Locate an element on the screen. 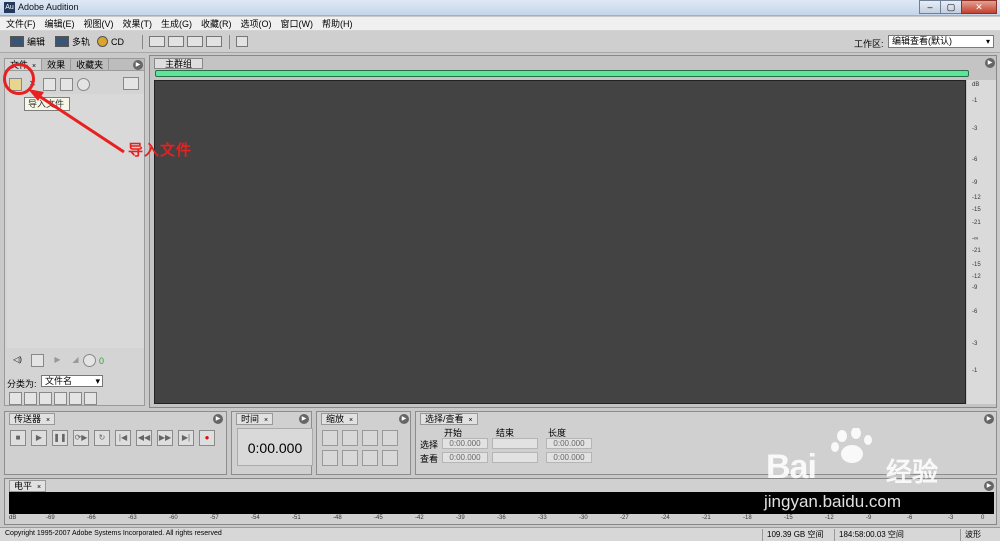 Image resolution: width=1000 pixels, height=541 pixels. watermark-url: jingyan.baidu.com is located at coordinates (833, 501).